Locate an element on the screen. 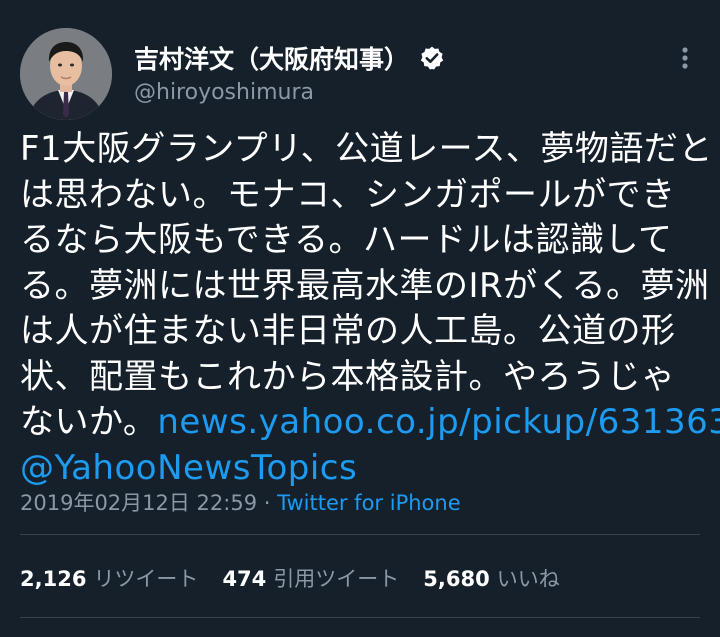 This screenshot has width=720, height=637. retweet-count: 2,126 is located at coordinates (53, 579).